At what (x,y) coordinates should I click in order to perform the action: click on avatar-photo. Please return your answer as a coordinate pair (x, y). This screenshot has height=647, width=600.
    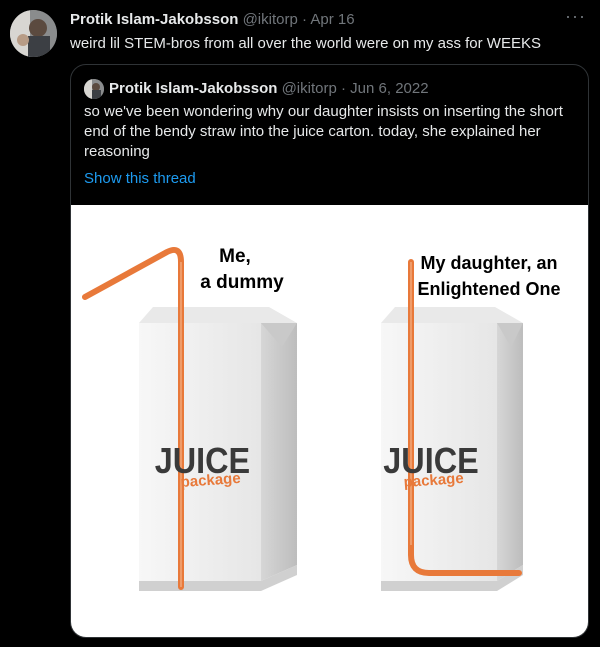
    Looking at the image, I should click on (33, 33).